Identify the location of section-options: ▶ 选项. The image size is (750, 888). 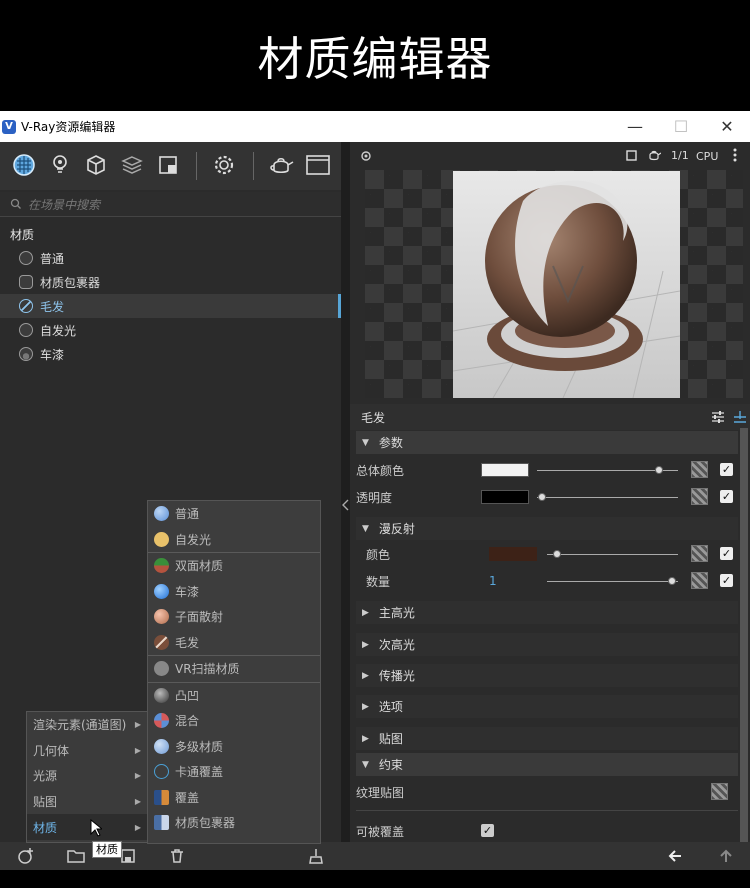
(547, 706).